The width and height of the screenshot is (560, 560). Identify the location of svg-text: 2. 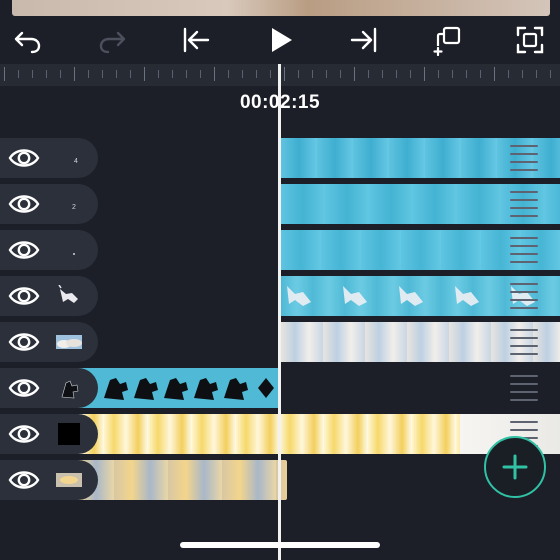
(74, 207).